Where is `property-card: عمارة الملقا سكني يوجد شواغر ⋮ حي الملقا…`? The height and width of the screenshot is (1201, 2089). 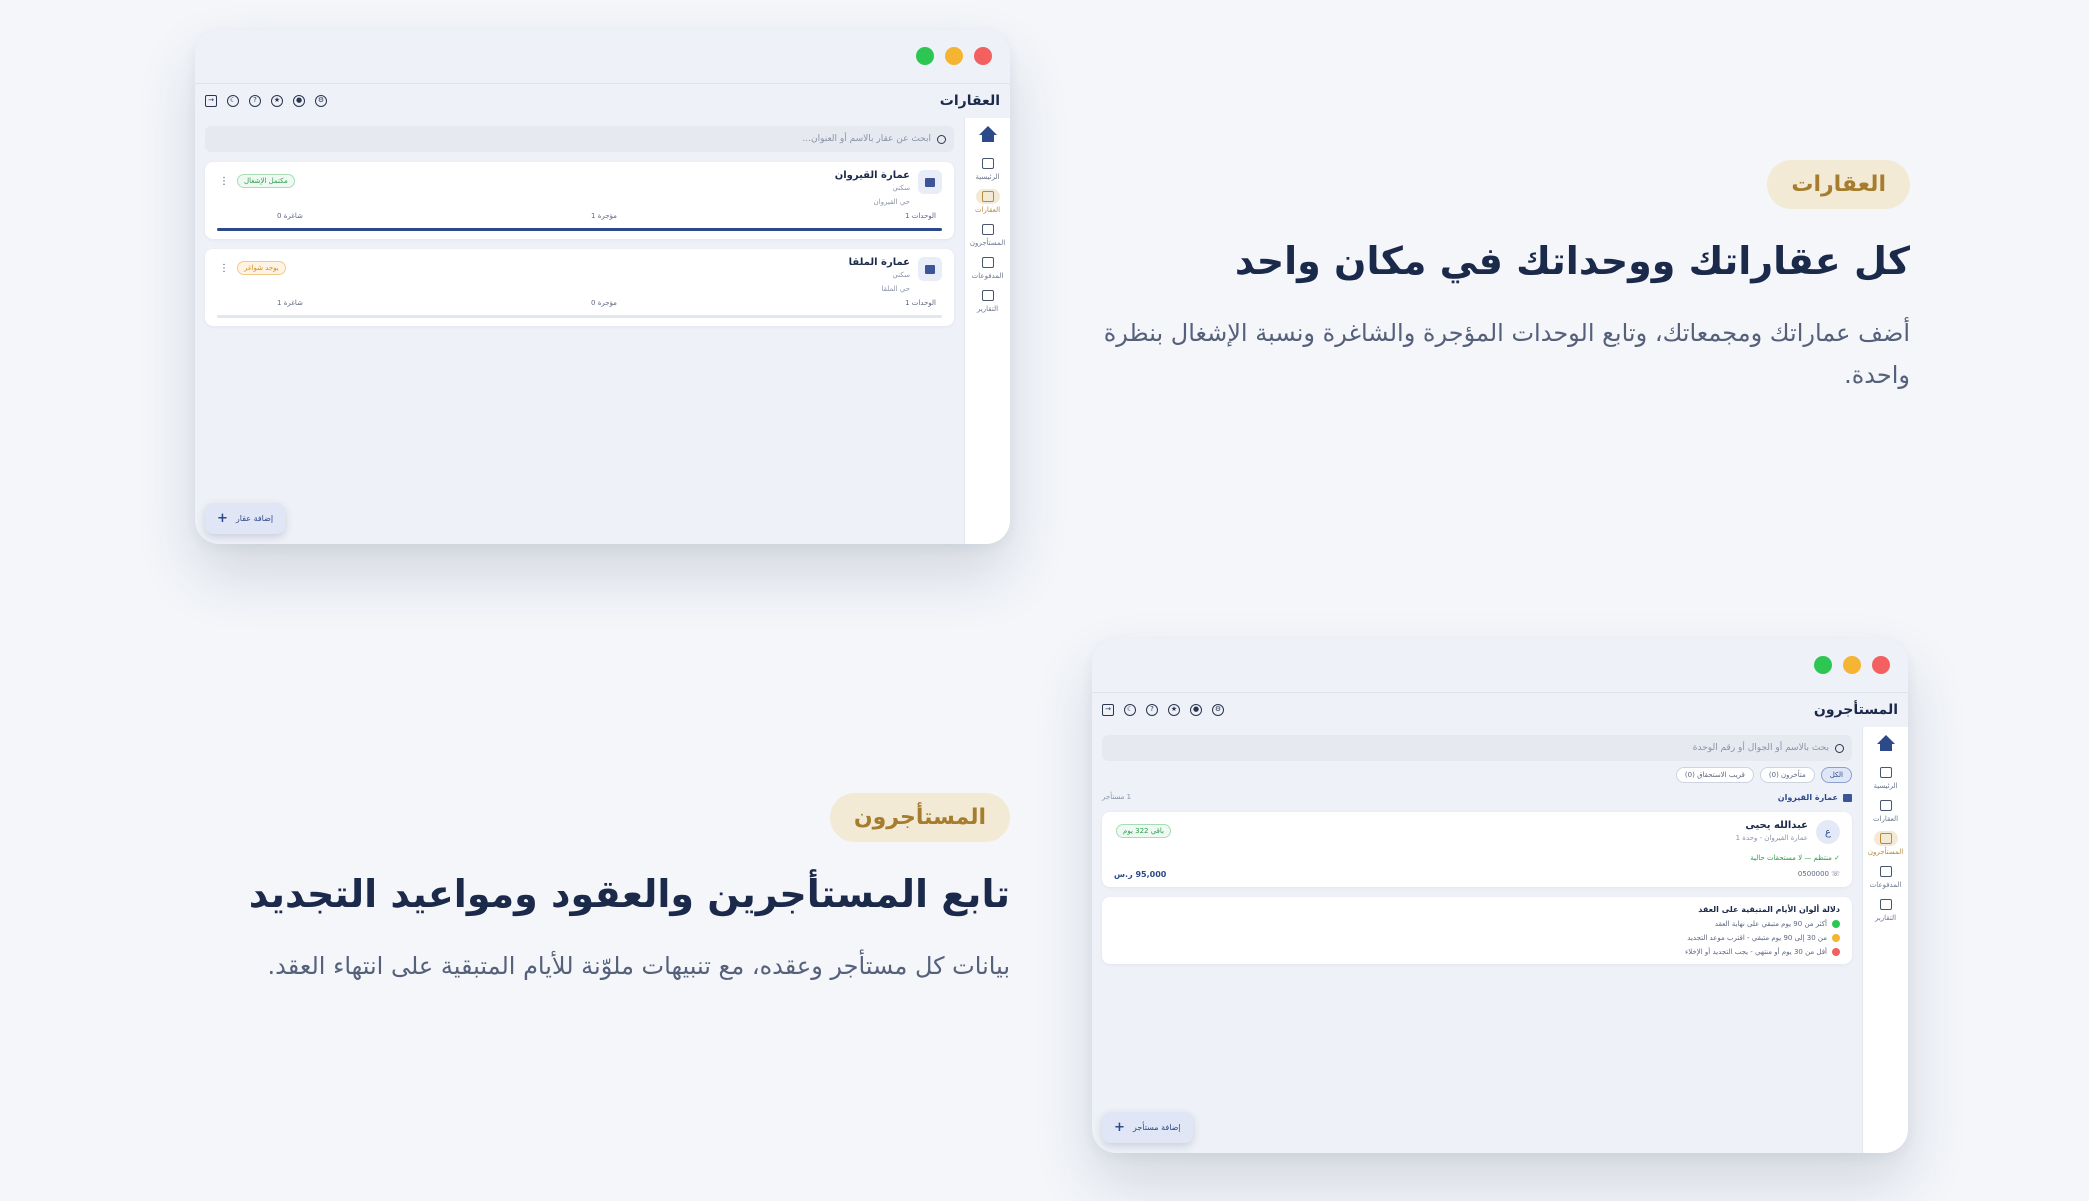
property-card: عمارة الملقا سكني يوجد شواغر ⋮ حي الملقا… is located at coordinates (579, 287).